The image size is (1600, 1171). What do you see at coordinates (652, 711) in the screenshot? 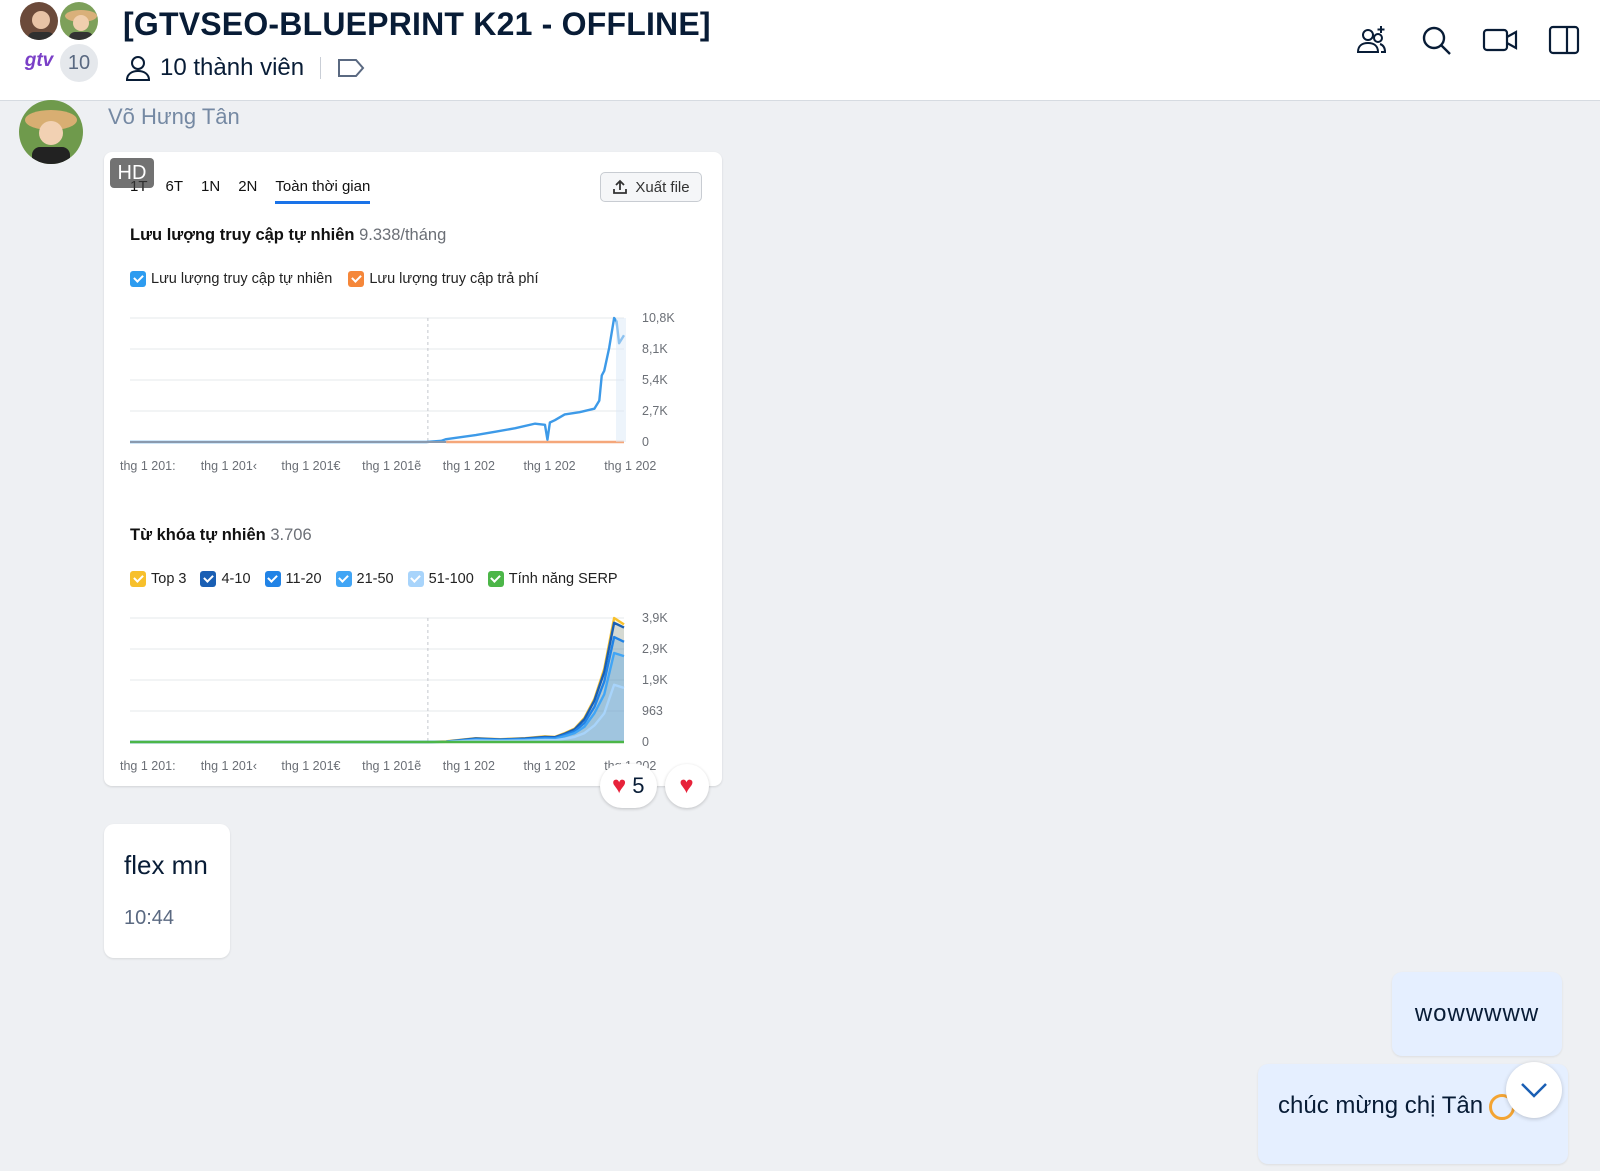
I see `y-tick-label: 963` at bounding box center [652, 711].